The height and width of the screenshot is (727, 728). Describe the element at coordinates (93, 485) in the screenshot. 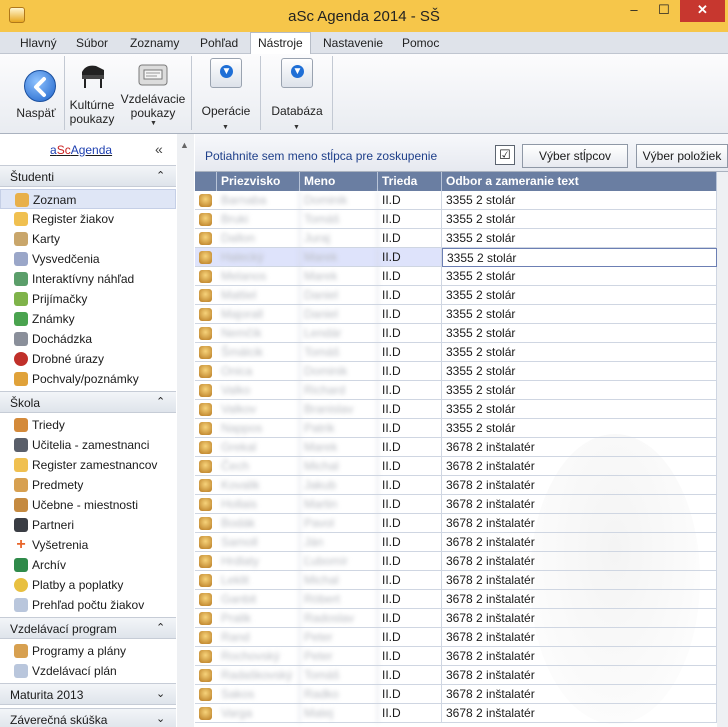

I see `sidebar-item-predmety: Predmety` at that location.